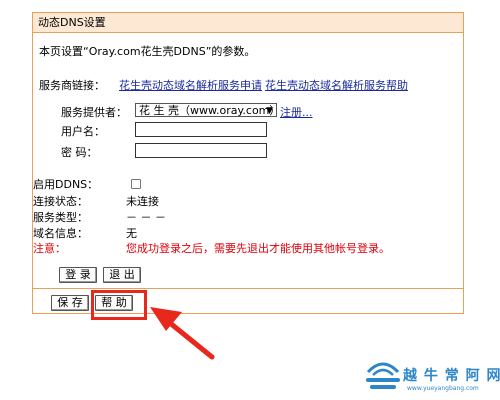 The width and height of the screenshot is (500, 400). I want to click on watermark-url: www.yueyangbang.com, so click(443, 388).